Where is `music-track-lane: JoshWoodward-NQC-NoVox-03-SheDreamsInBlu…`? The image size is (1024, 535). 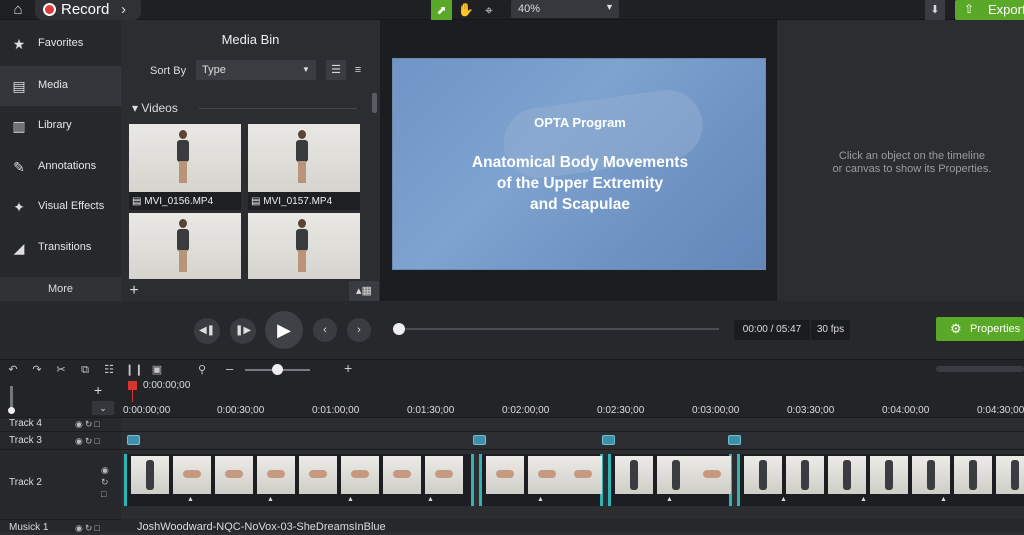
music-track-lane: JoshWoodward-NQC-NoVox-03-SheDreamsInBlu… is located at coordinates (572, 525).